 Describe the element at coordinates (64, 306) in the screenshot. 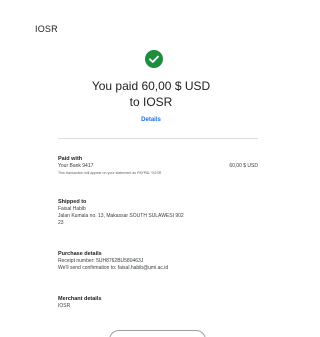

I see `merchant-name: IOSR` at that location.